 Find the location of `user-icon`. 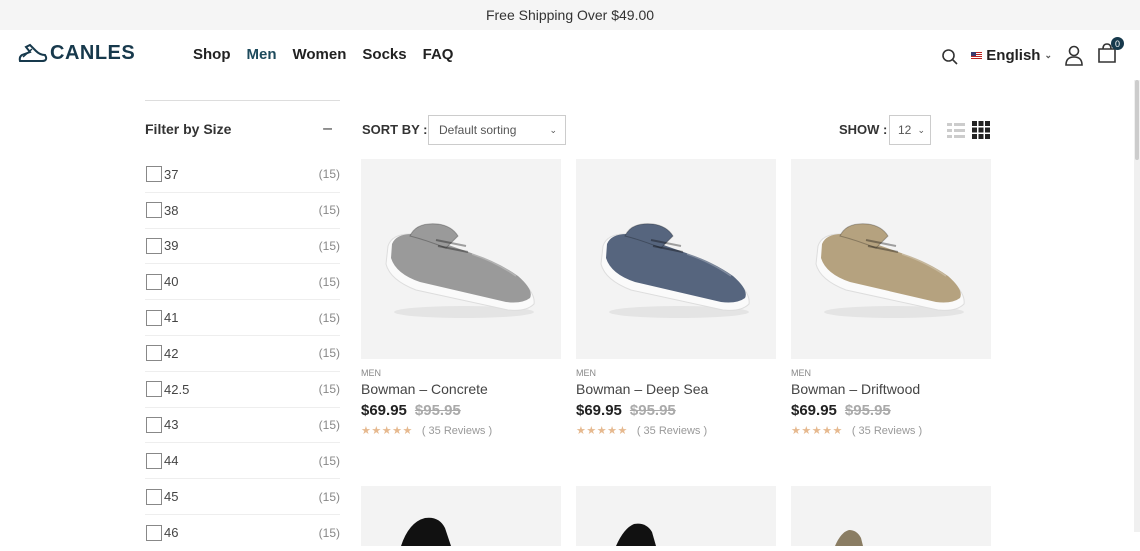

user-icon is located at coordinates (1074, 56).